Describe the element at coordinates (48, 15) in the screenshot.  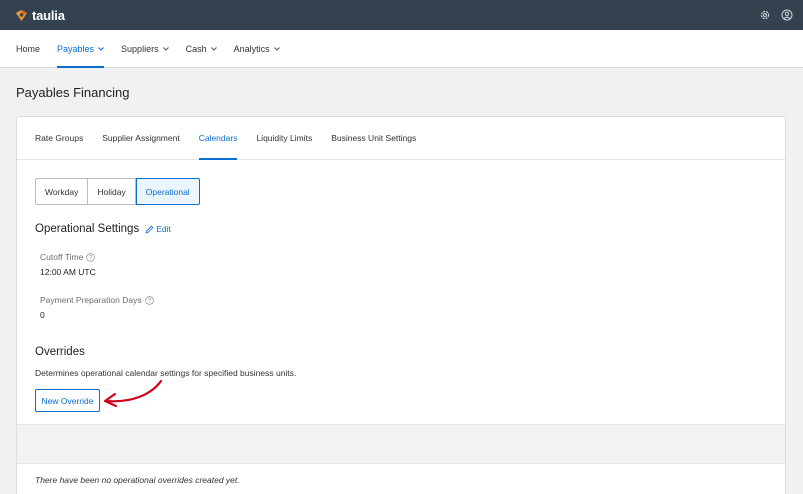
I see `brand-name: taulia` at that location.